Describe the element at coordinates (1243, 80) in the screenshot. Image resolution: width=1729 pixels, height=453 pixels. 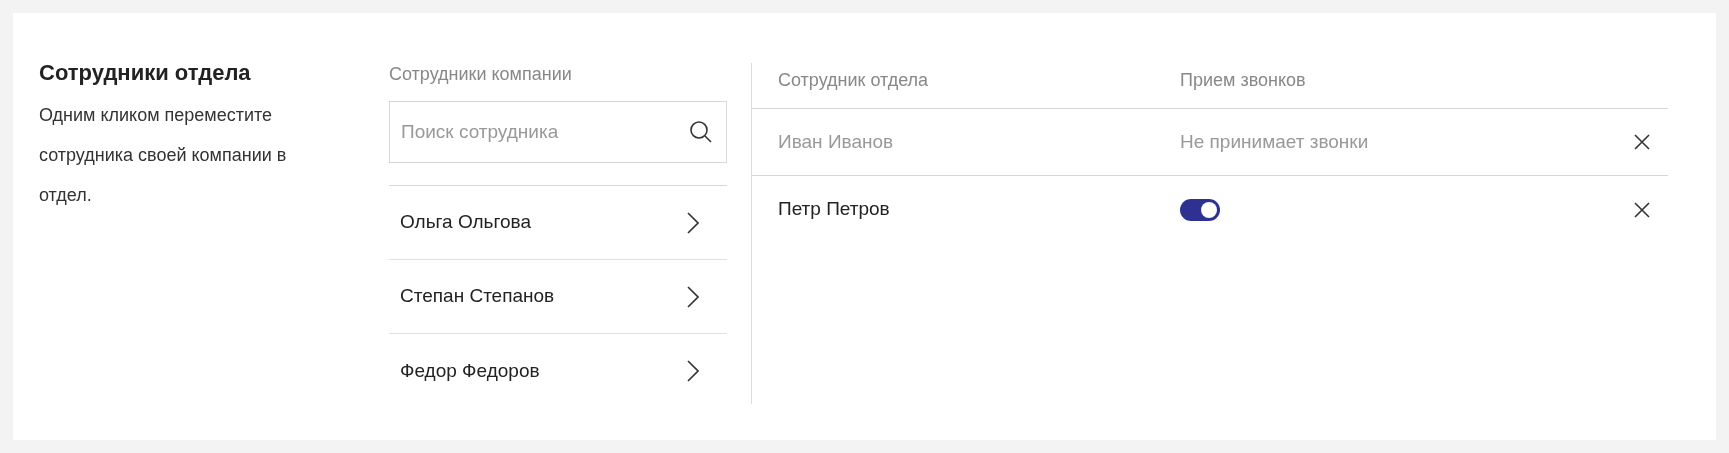
I see `column-header: Прием звонков` at that location.